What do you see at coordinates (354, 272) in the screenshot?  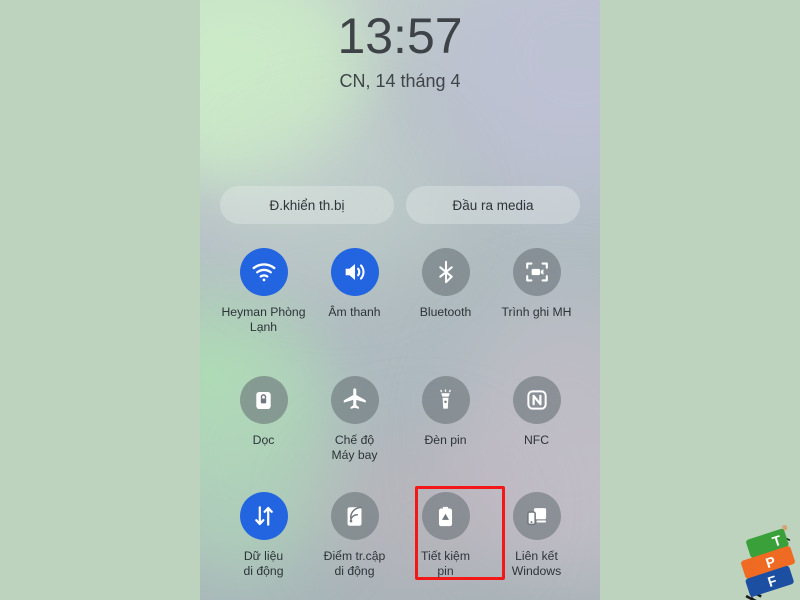 I see `sound-icon` at bounding box center [354, 272].